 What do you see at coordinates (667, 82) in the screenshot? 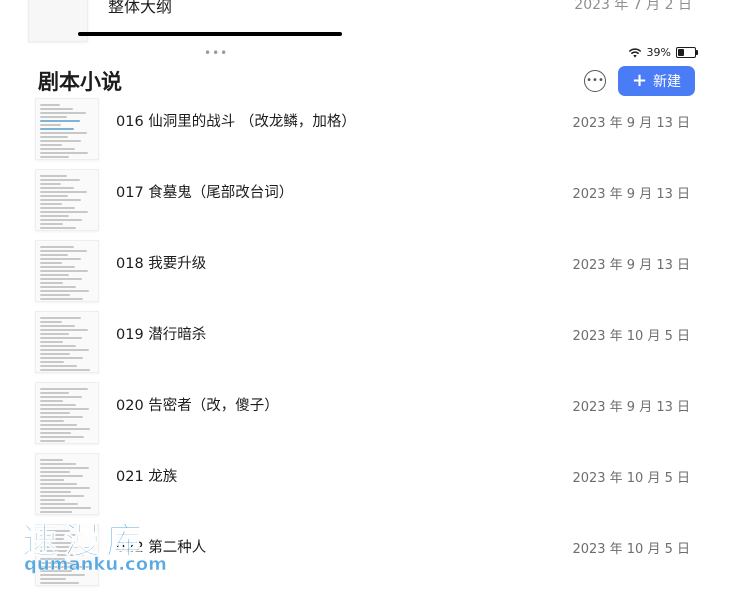
I see `new-button-label: 新建` at bounding box center [667, 82].